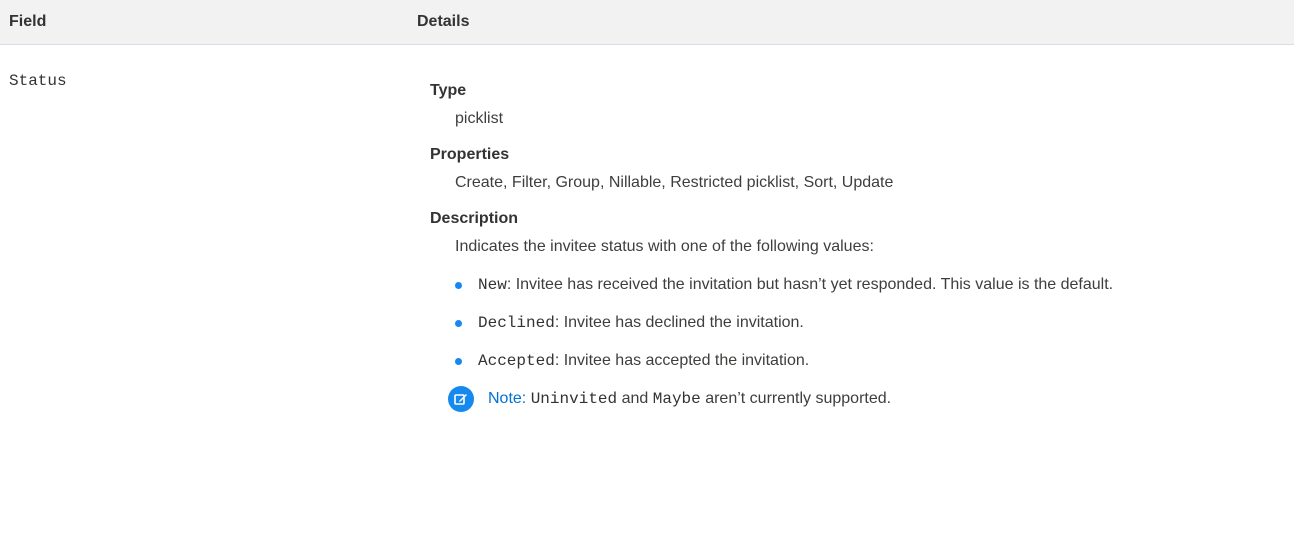  I want to click on value-code: Accepted, so click(516, 361).